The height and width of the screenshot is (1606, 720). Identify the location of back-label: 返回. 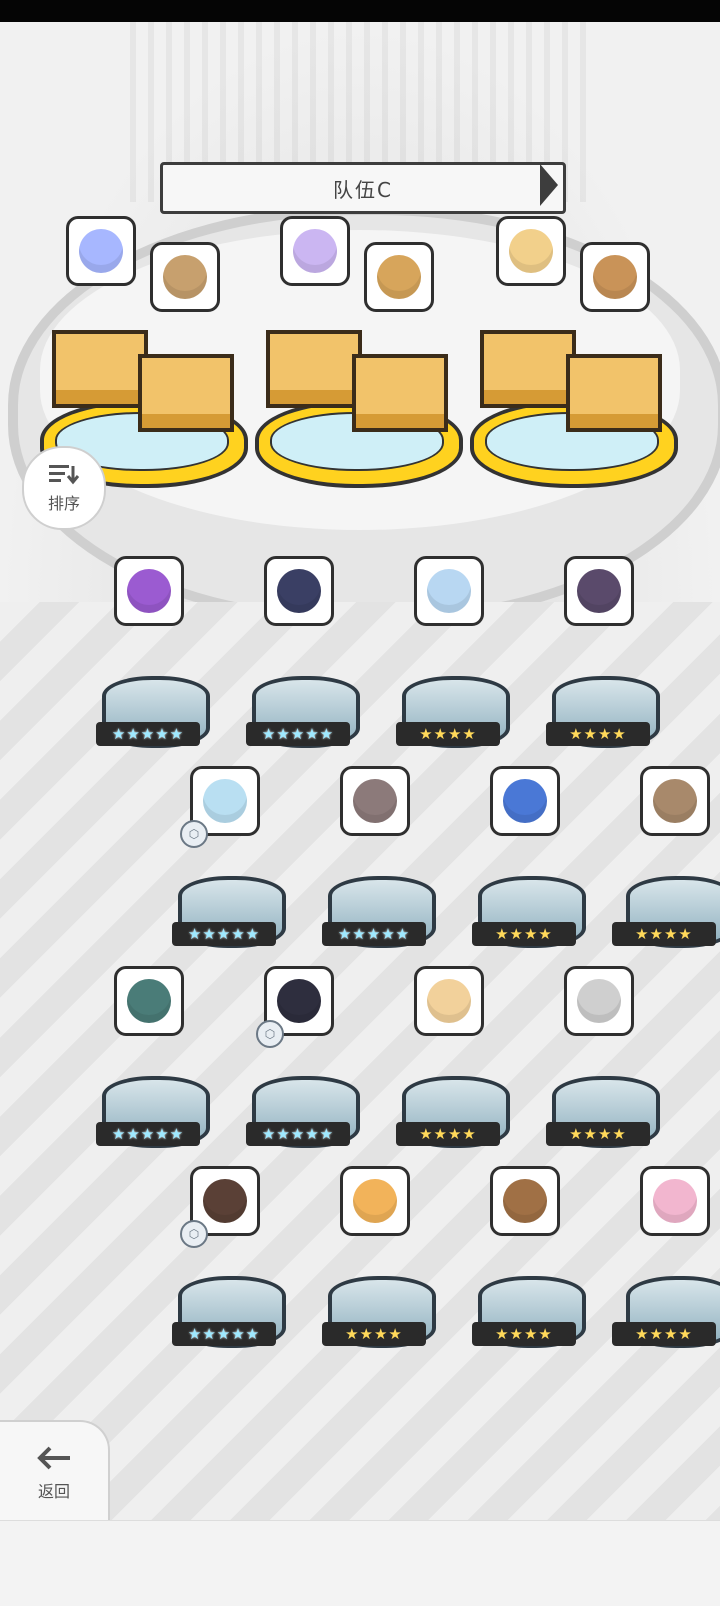
(53, 1491).